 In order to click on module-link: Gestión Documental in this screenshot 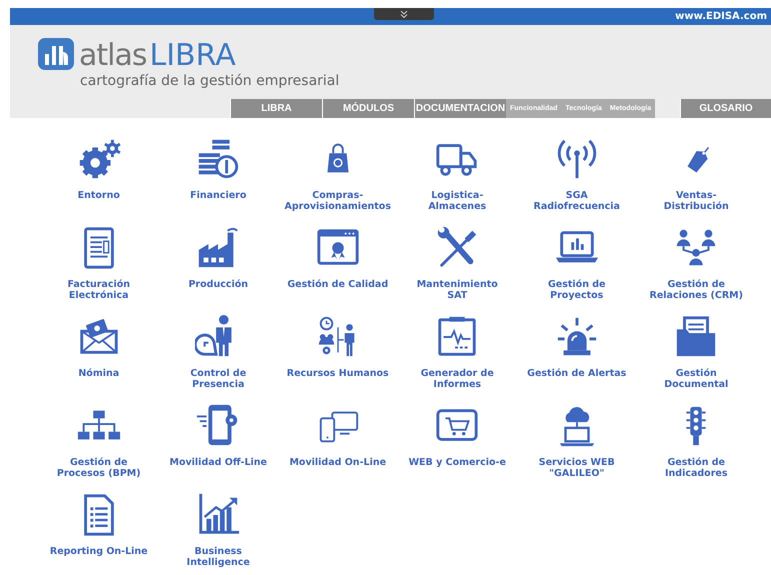, I will do `click(696, 358)`.